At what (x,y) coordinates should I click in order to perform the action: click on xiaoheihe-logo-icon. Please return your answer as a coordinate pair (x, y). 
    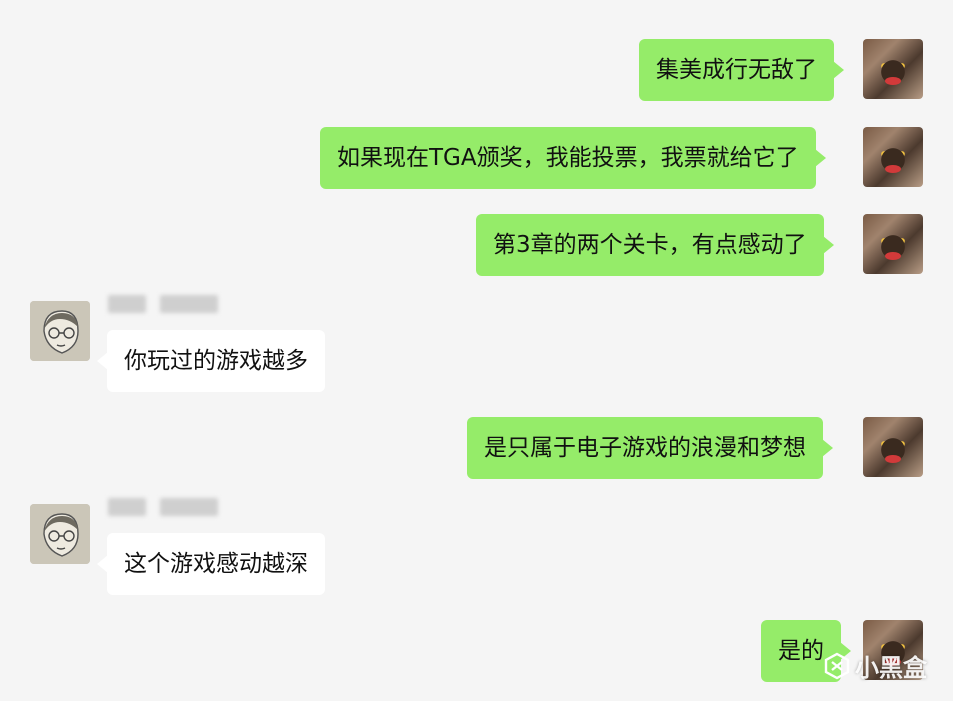
    Looking at the image, I should click on (837, 665).